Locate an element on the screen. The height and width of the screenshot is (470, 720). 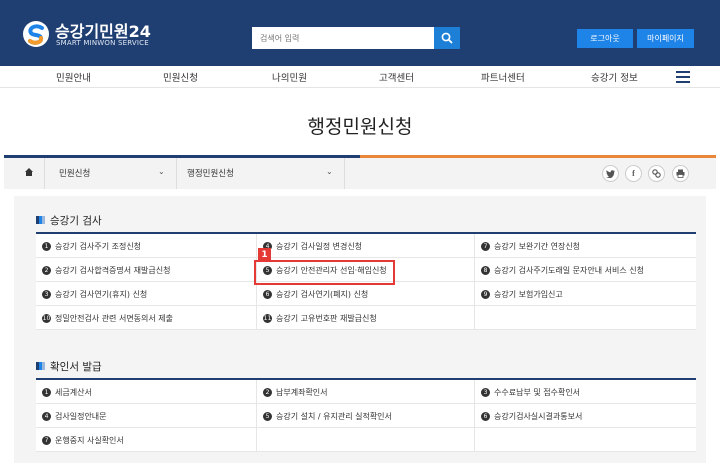
section-title: 승강기 검사 is located at coordinates (76, 221).